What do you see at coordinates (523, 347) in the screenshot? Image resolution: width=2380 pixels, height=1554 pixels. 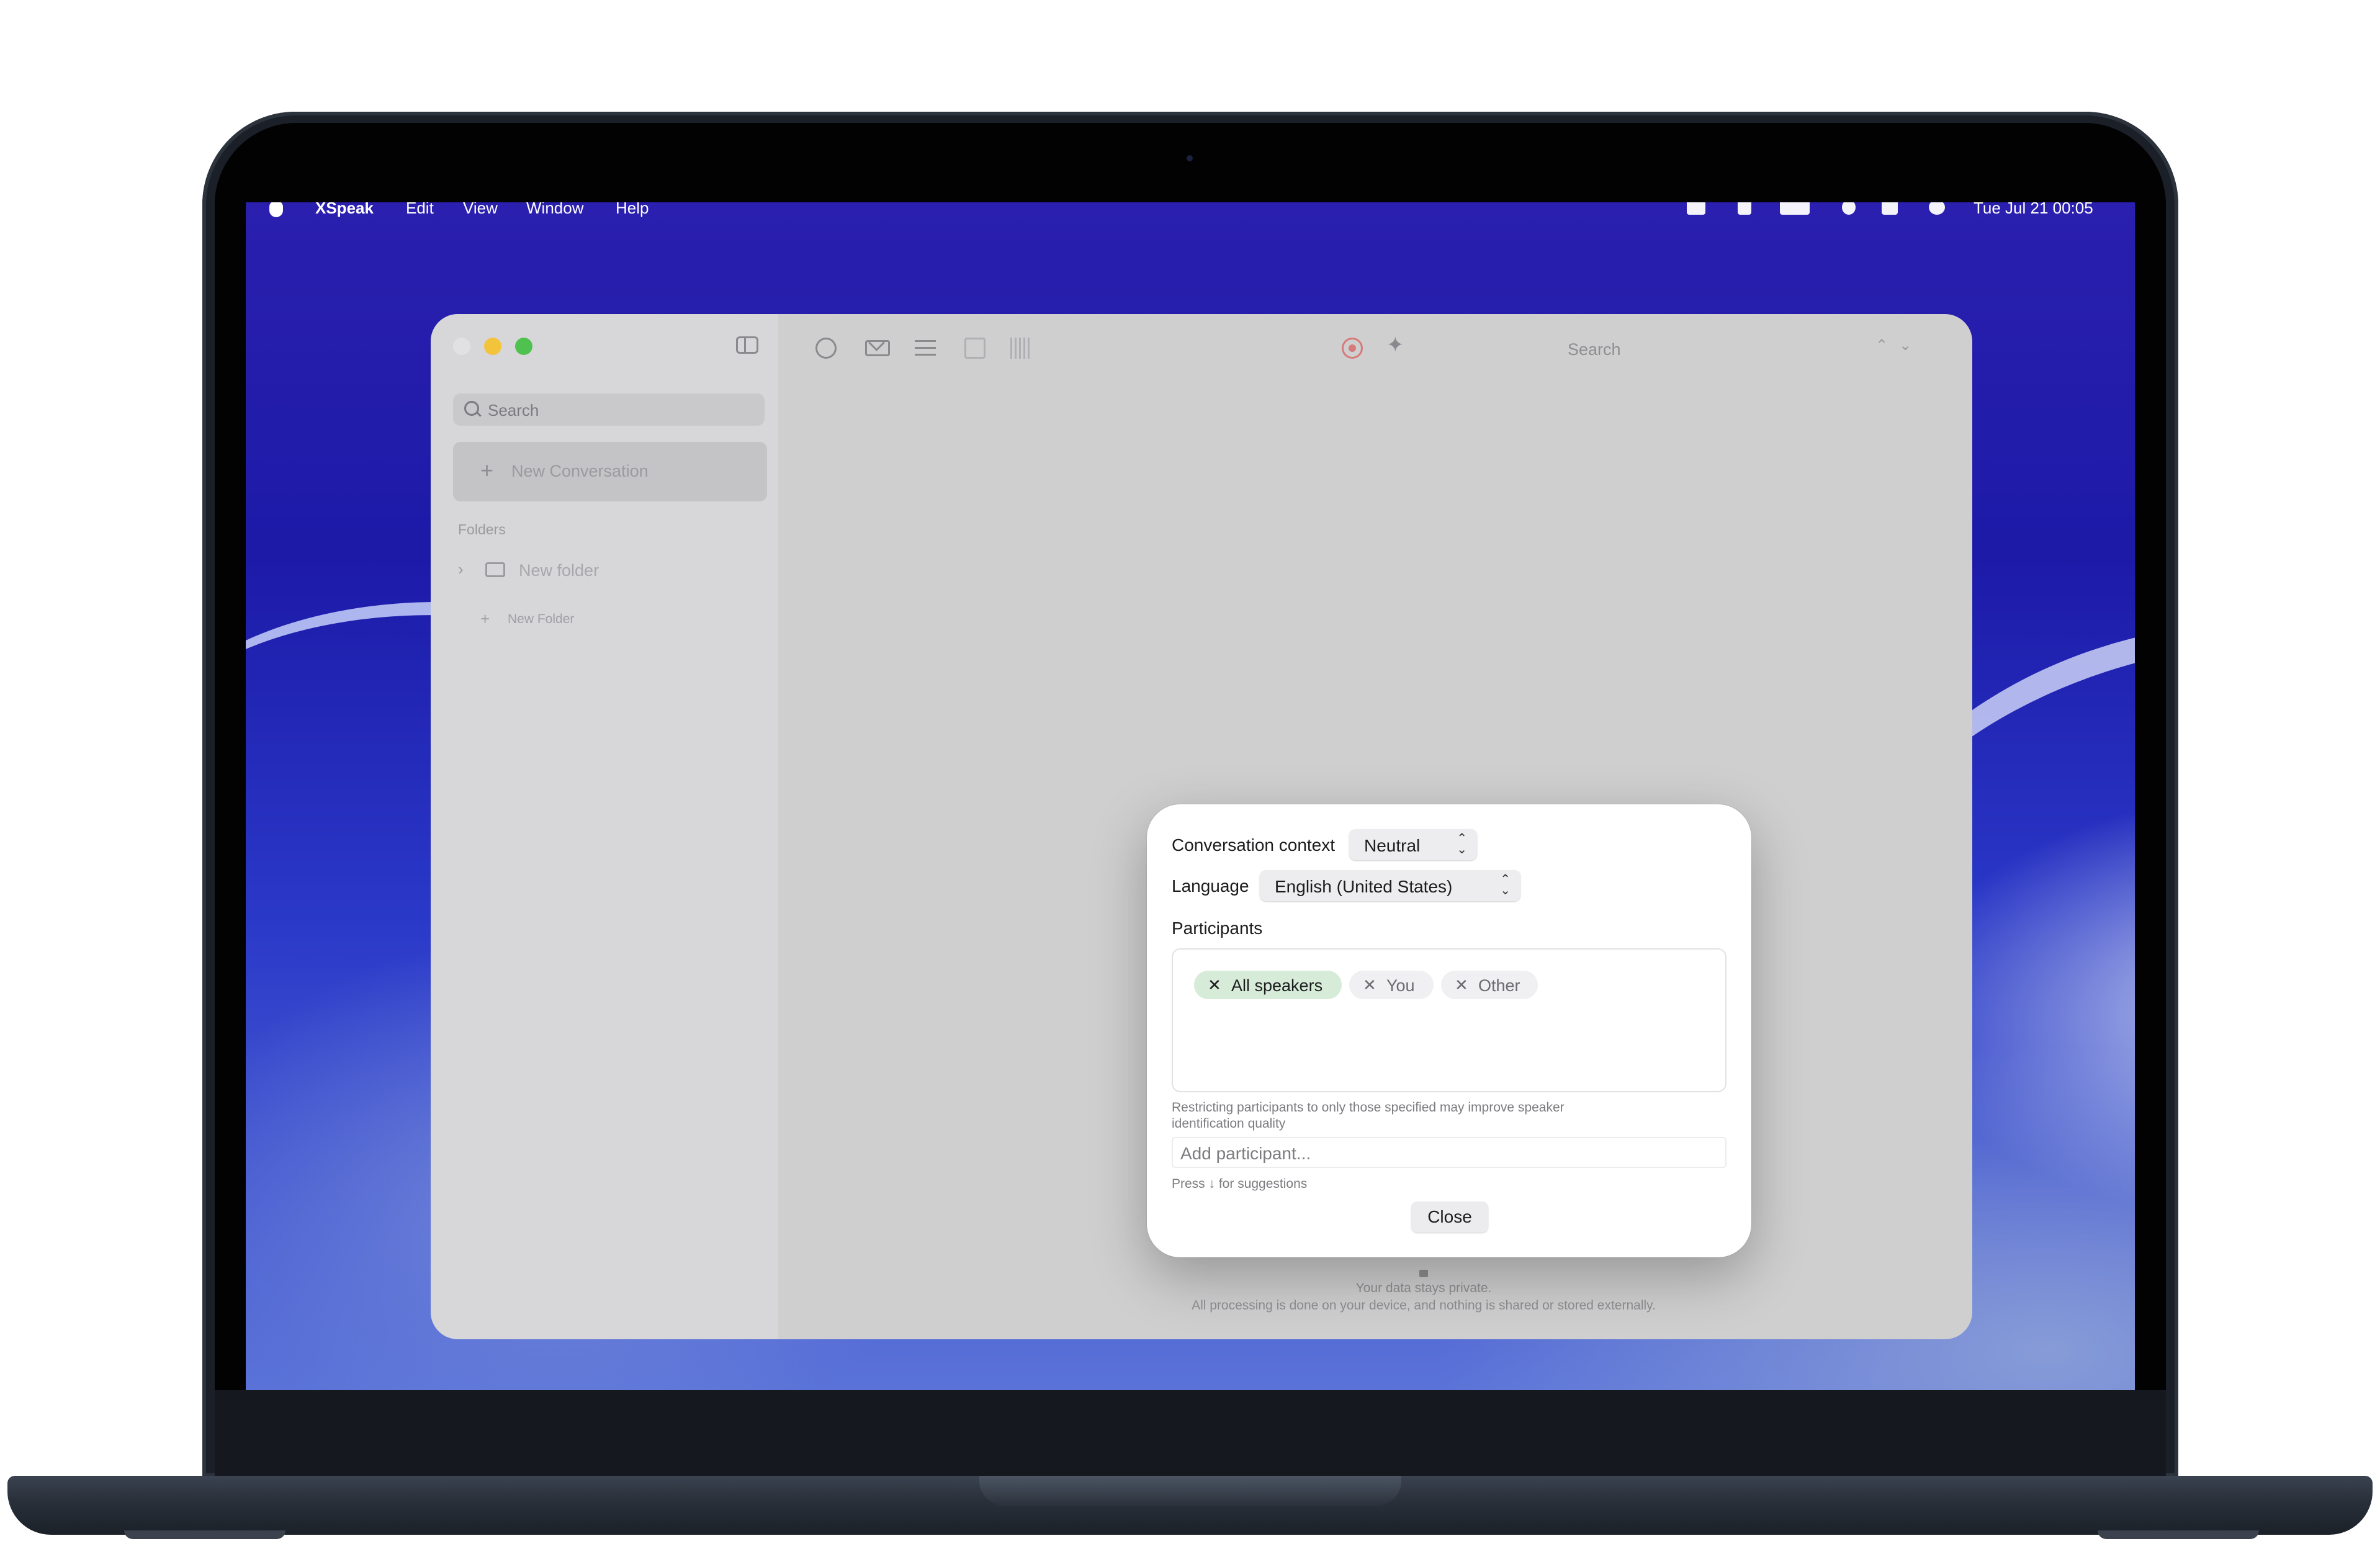 I see `zoom-window-button` at bounding box center [523, 347].